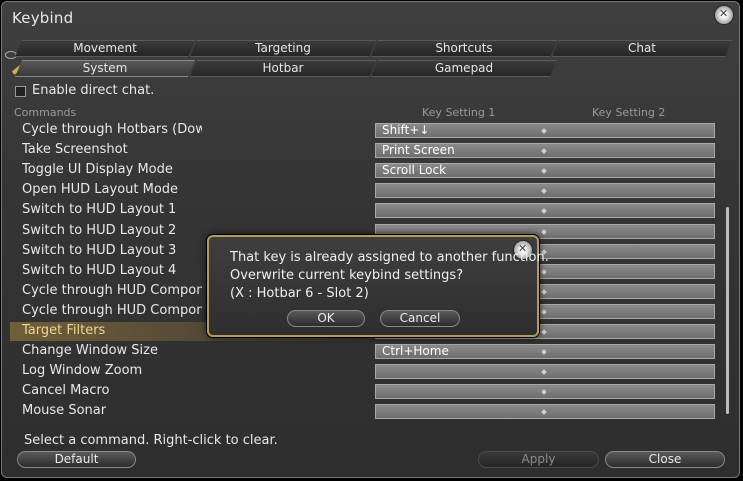 This screenshot has width=743, height=481. What do you see at coordinates (112, 270) in the screenshot?
I see `command-label: Switch to HUD Layout 4` at bounding box center [112, 270].